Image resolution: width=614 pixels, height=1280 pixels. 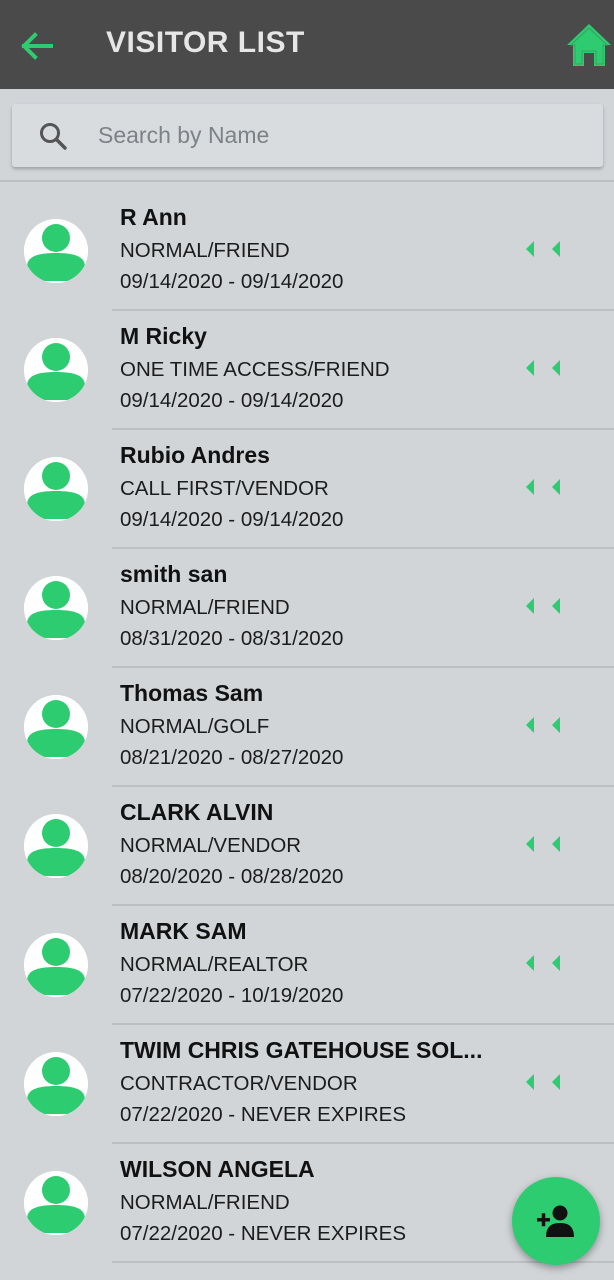 I want to click on add-person-icon, so click(x=555, y=1221).